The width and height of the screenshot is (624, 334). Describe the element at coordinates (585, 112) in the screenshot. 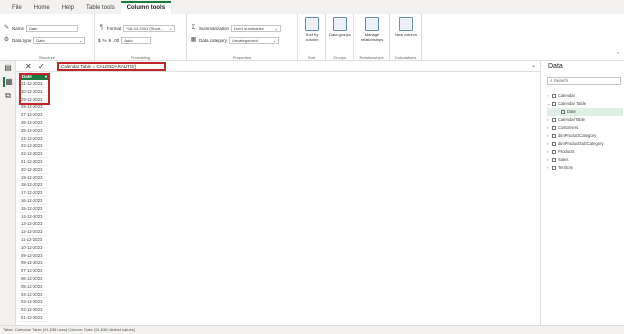

I see `tree-item: Date` at that location.